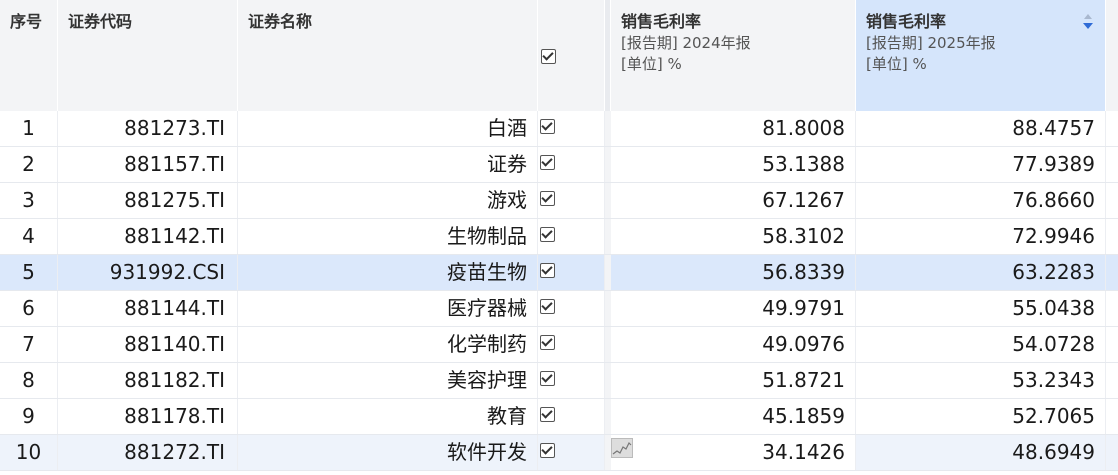 This screenshot has height=475, width=1118. What do you see at coordinates (622, 448) in the screenshot?
I see `sparkline-chart-icon` at bounding box center [622, 448].